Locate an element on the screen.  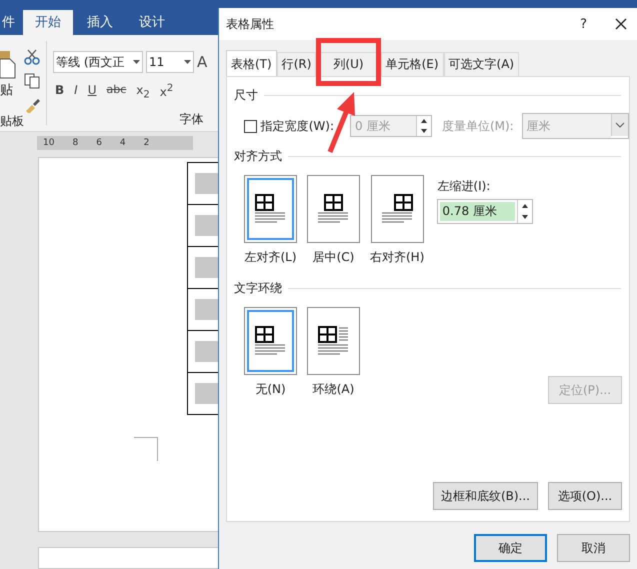
indent-label: 左缩进(I): is located at coordinates (464, 186).